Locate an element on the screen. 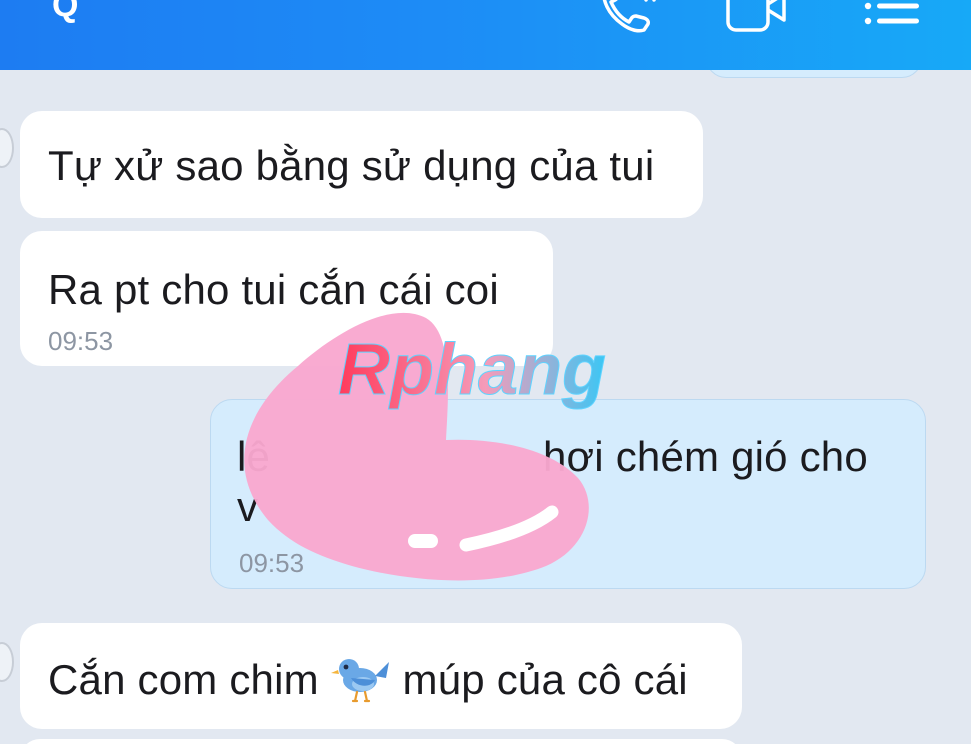  message-text-line2: v is located at coordinates (248, 506).